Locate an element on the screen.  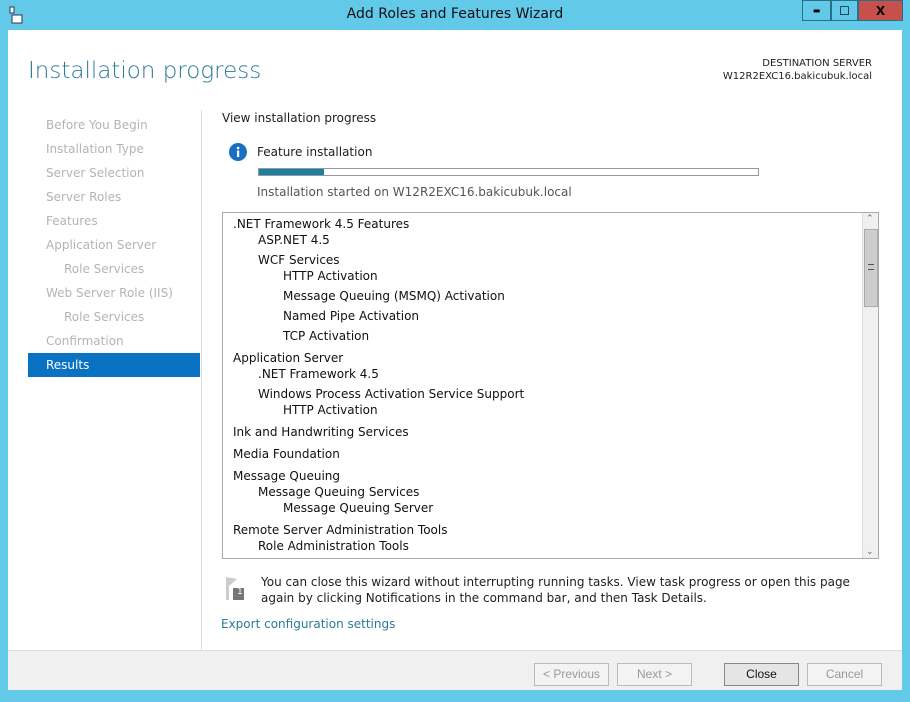
feature-item: Role Administration Tools is located at coordinates (333, 546).